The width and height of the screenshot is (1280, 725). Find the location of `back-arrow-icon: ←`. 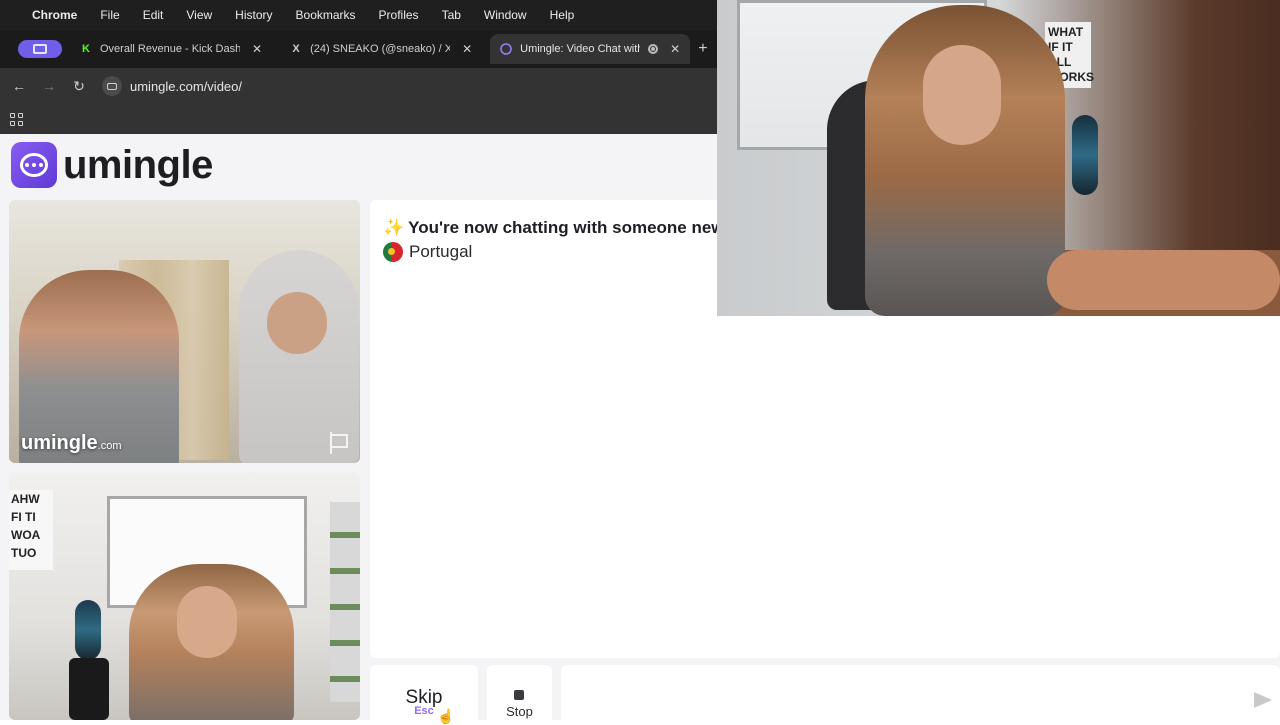

back-arrow-icon: ← is located at coordinates (19, 86).